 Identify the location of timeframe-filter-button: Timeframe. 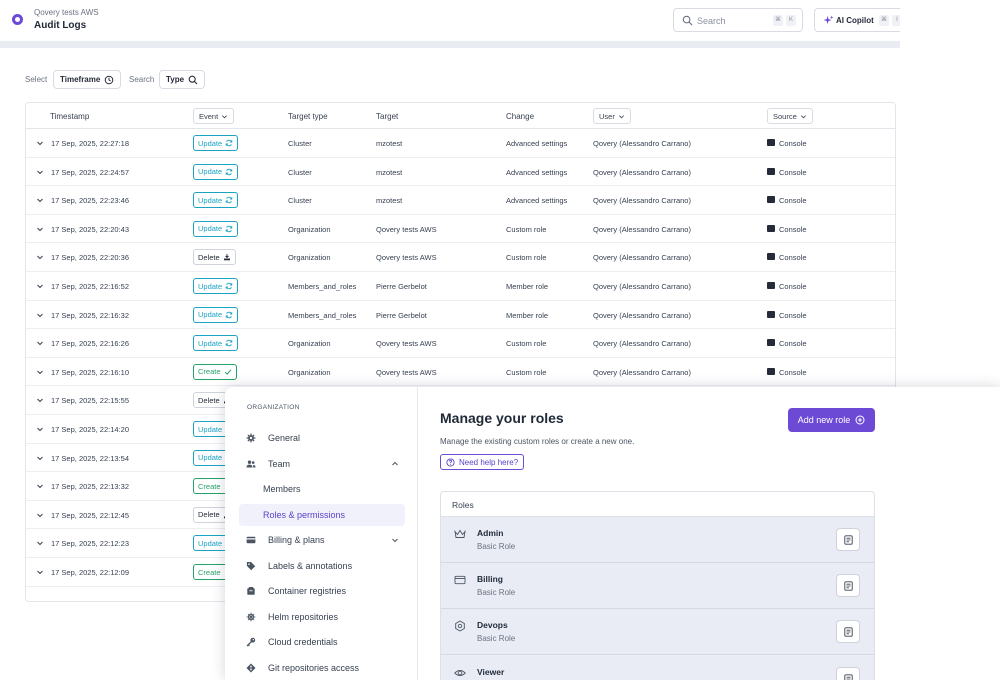
(87, 79).